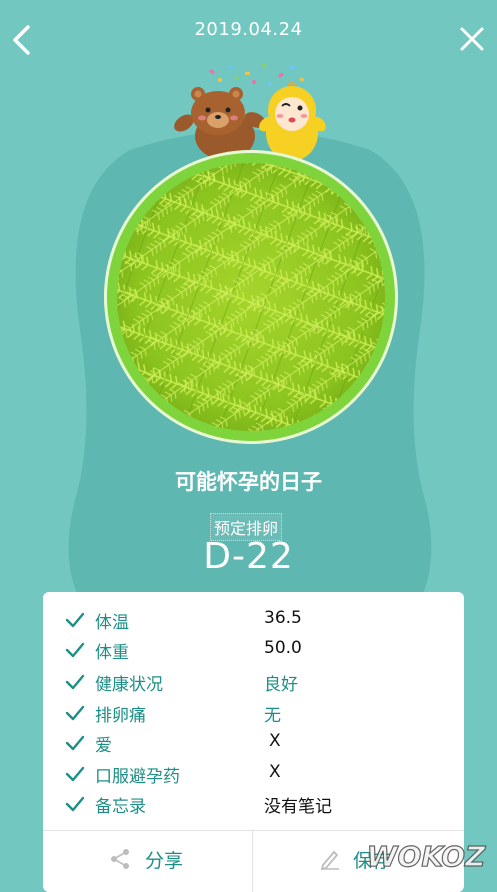 The height and width of the screenshot is (892, 497). What do you see at coordinates (253, 744) in the screenshot?
I see `detail-row-love: 爱 X` at bounding box center [253, 744].